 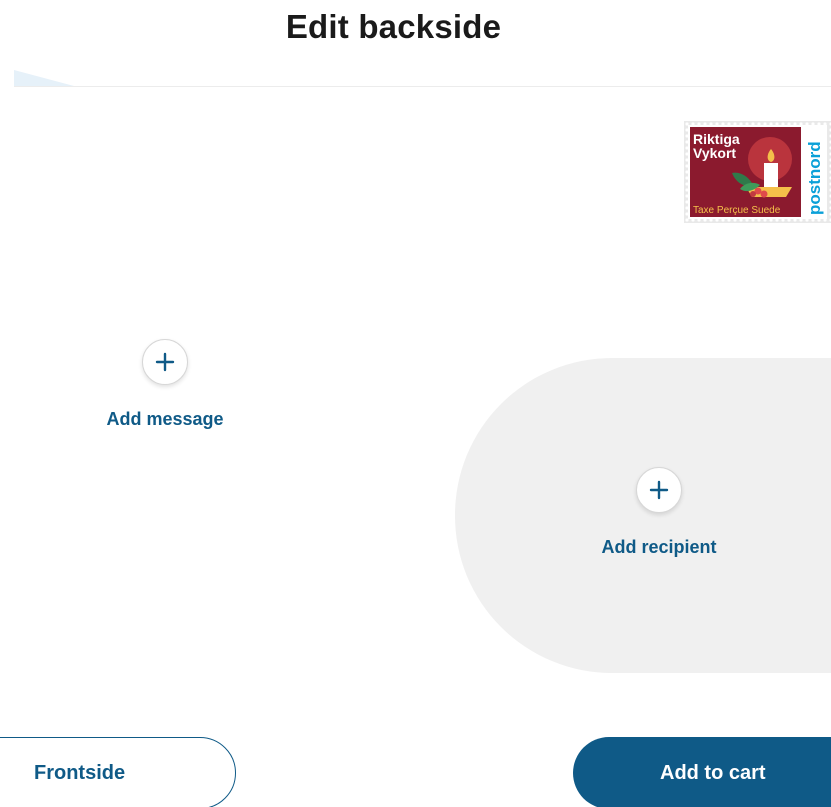 What do you see at coordinates (393, 26) in the screenshot?
I see `page-title: Edit backside` at bounding box center [393, 26].